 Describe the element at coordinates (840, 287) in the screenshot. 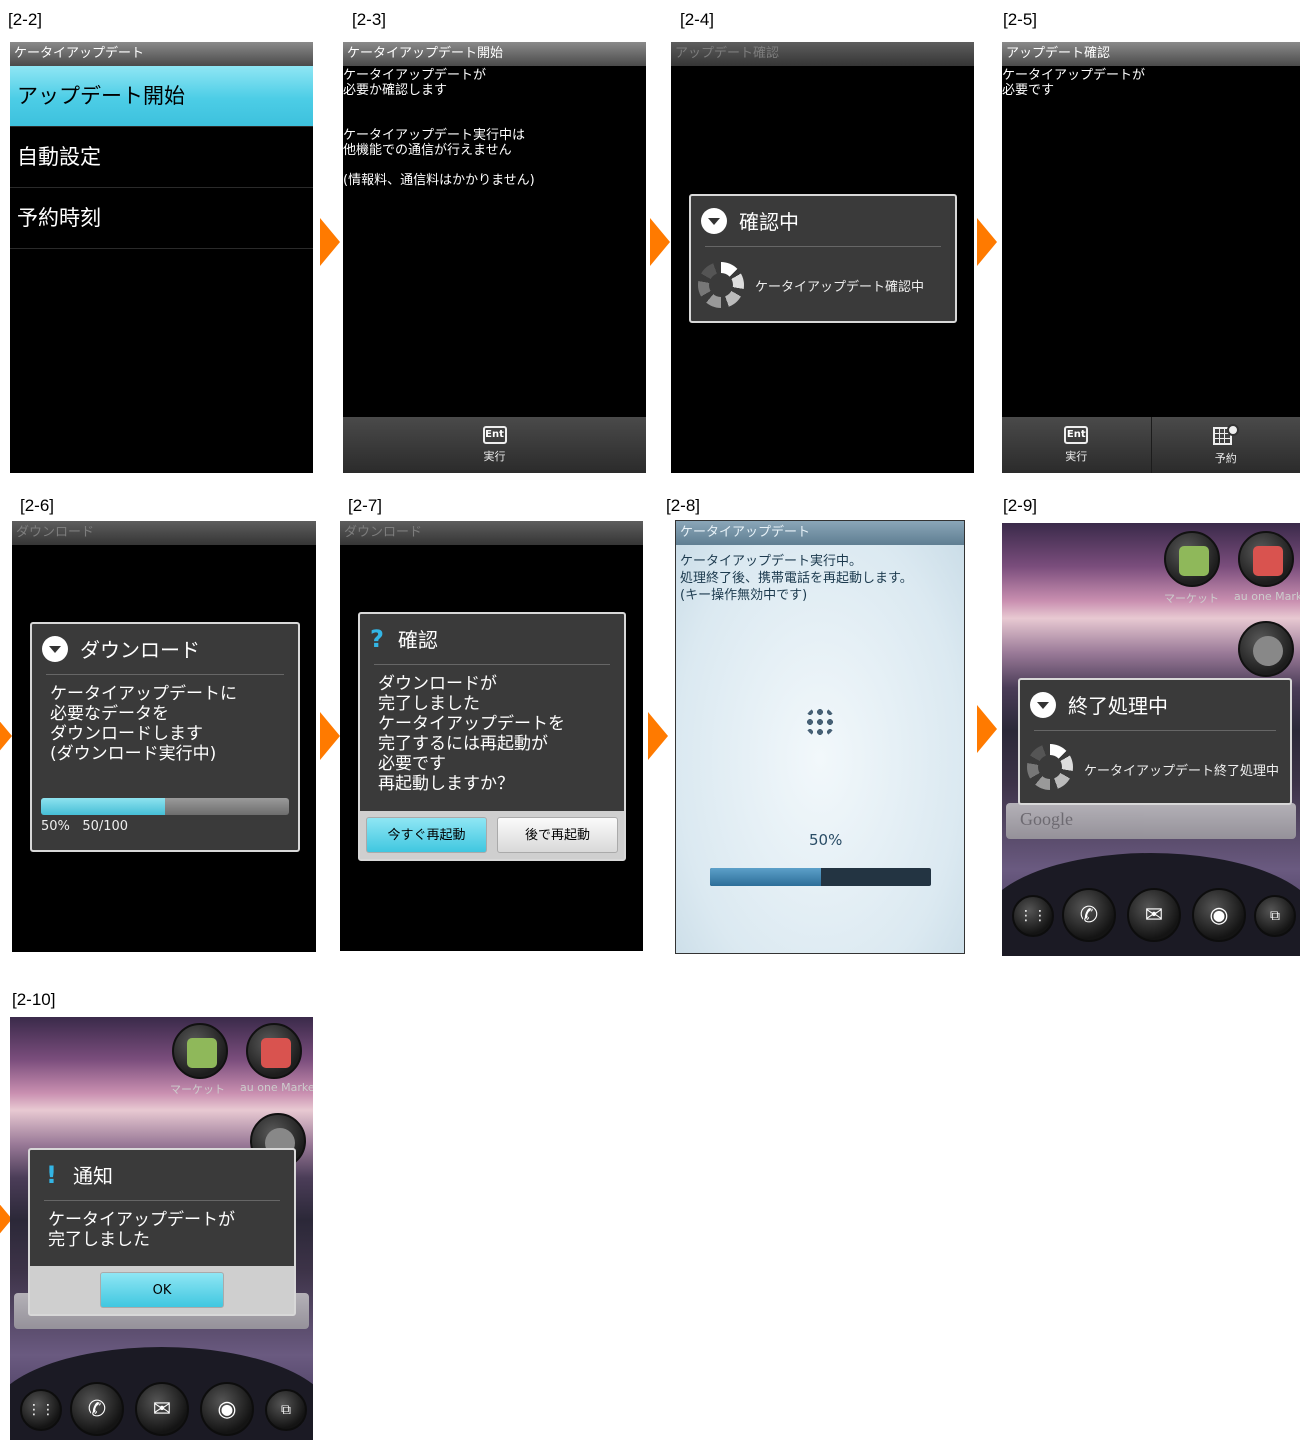

I see `dialog-message: ケータイアップデート確認中` at that location.